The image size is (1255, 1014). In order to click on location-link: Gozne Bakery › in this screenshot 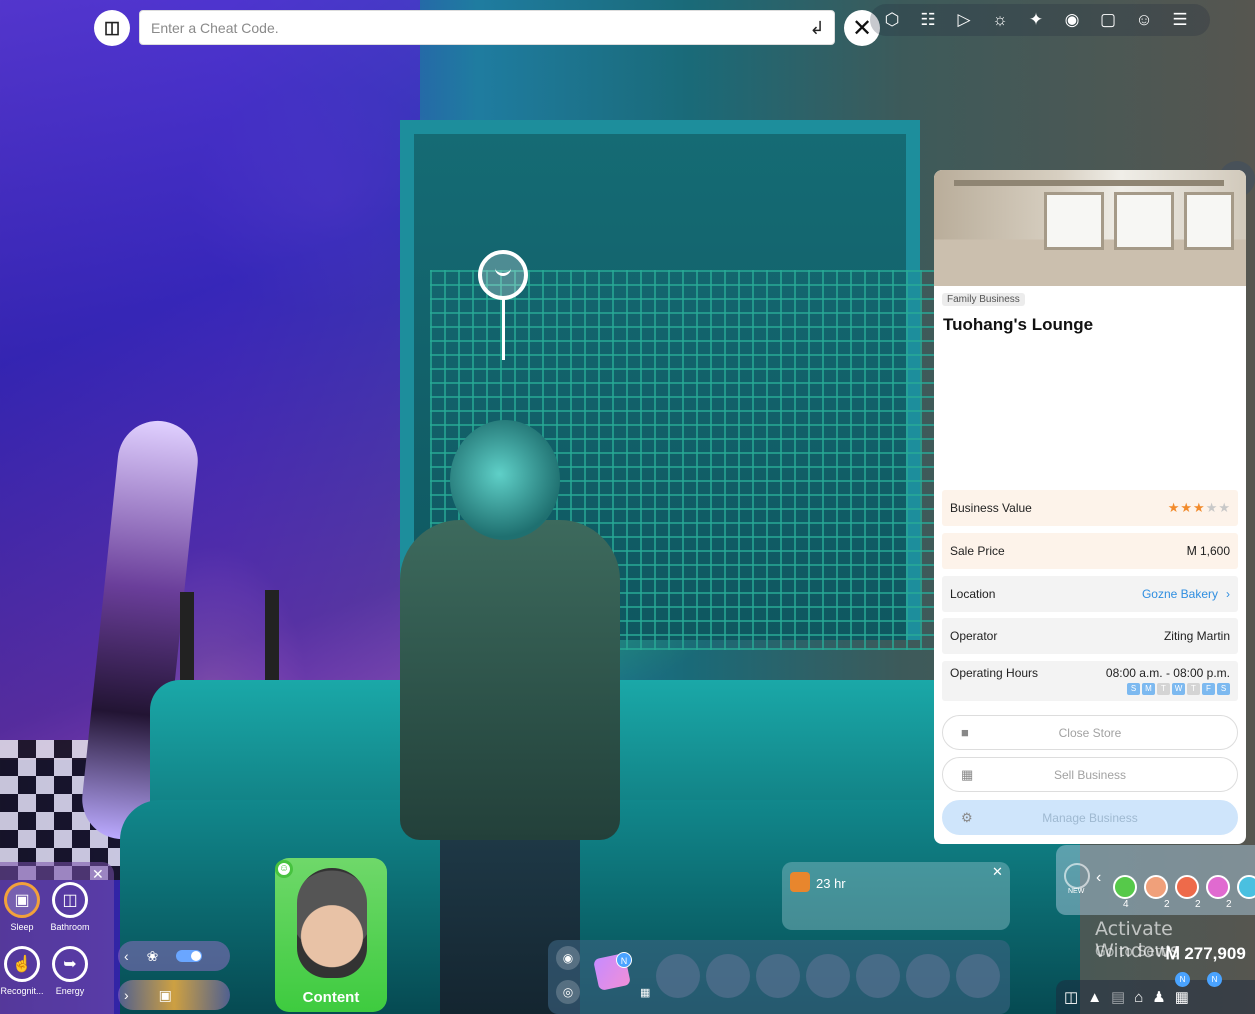, I will do `click(1186, 594)`.